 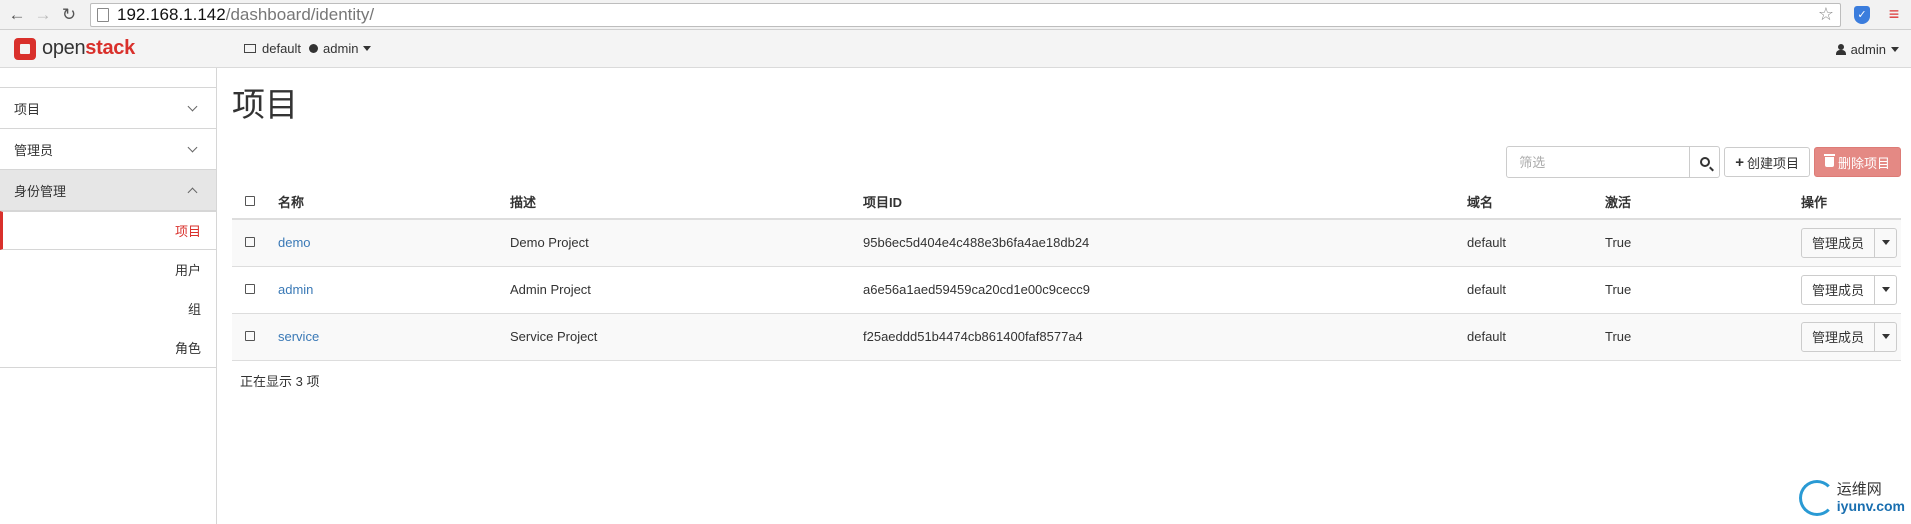 I want to click on browser-menu-icon: ≡, so click(x=1894, y=15).